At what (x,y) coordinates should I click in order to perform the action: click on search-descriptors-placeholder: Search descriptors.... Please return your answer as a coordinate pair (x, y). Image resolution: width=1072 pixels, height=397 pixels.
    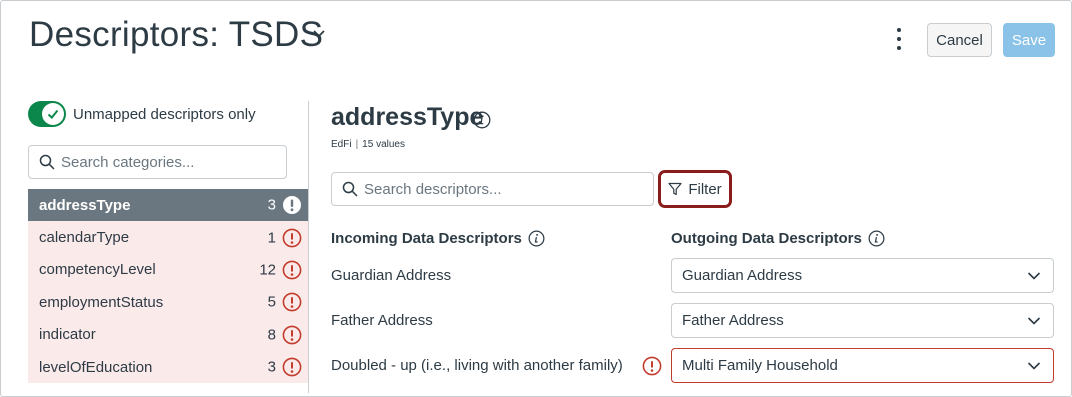
    Looking at the image, I should click on (433, 189).